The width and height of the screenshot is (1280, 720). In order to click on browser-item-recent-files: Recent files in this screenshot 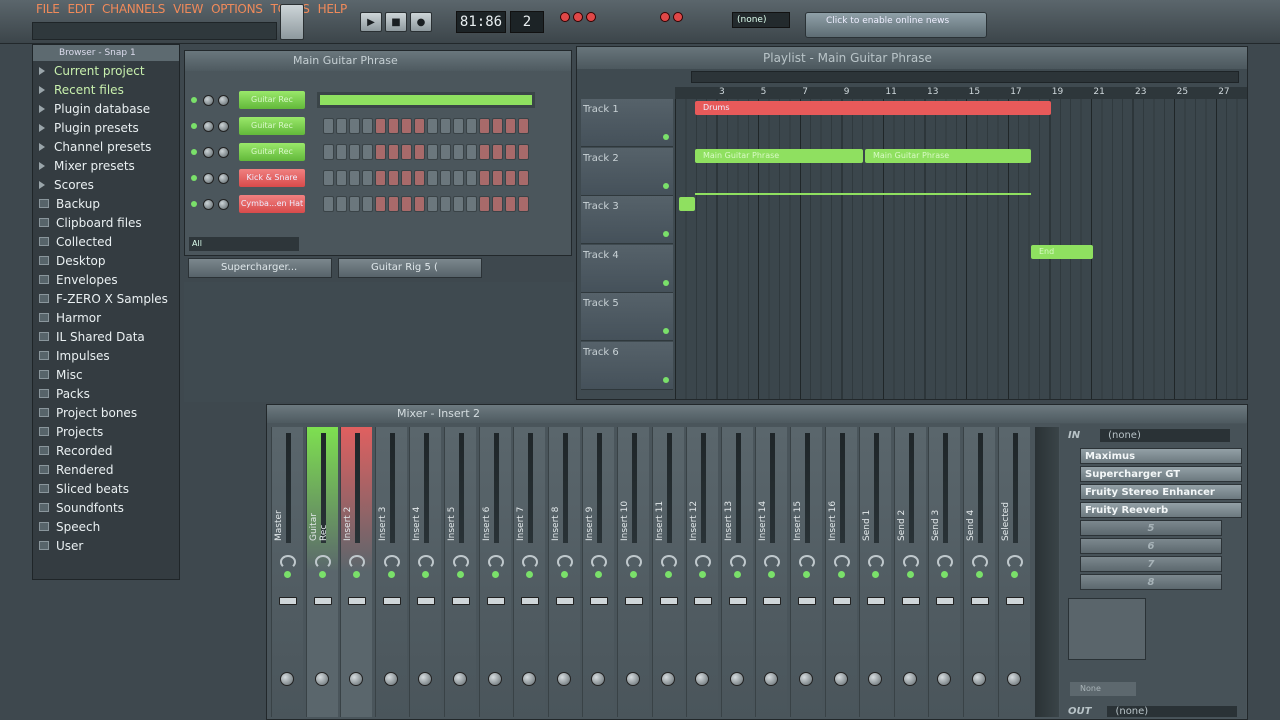, I will do `click(106, 89)`.